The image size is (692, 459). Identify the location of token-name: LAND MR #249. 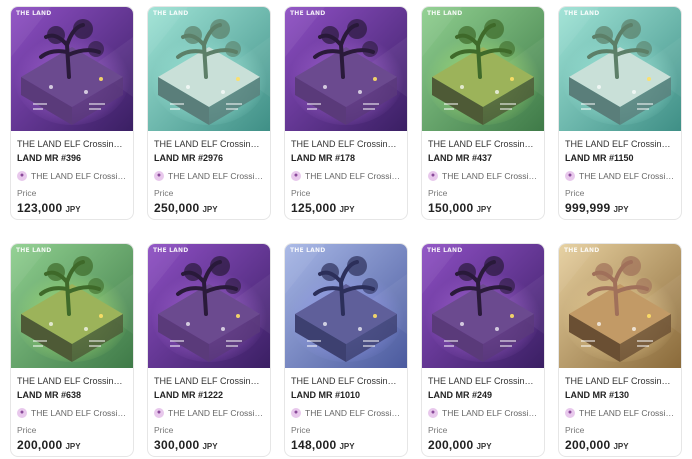
(483, 395).